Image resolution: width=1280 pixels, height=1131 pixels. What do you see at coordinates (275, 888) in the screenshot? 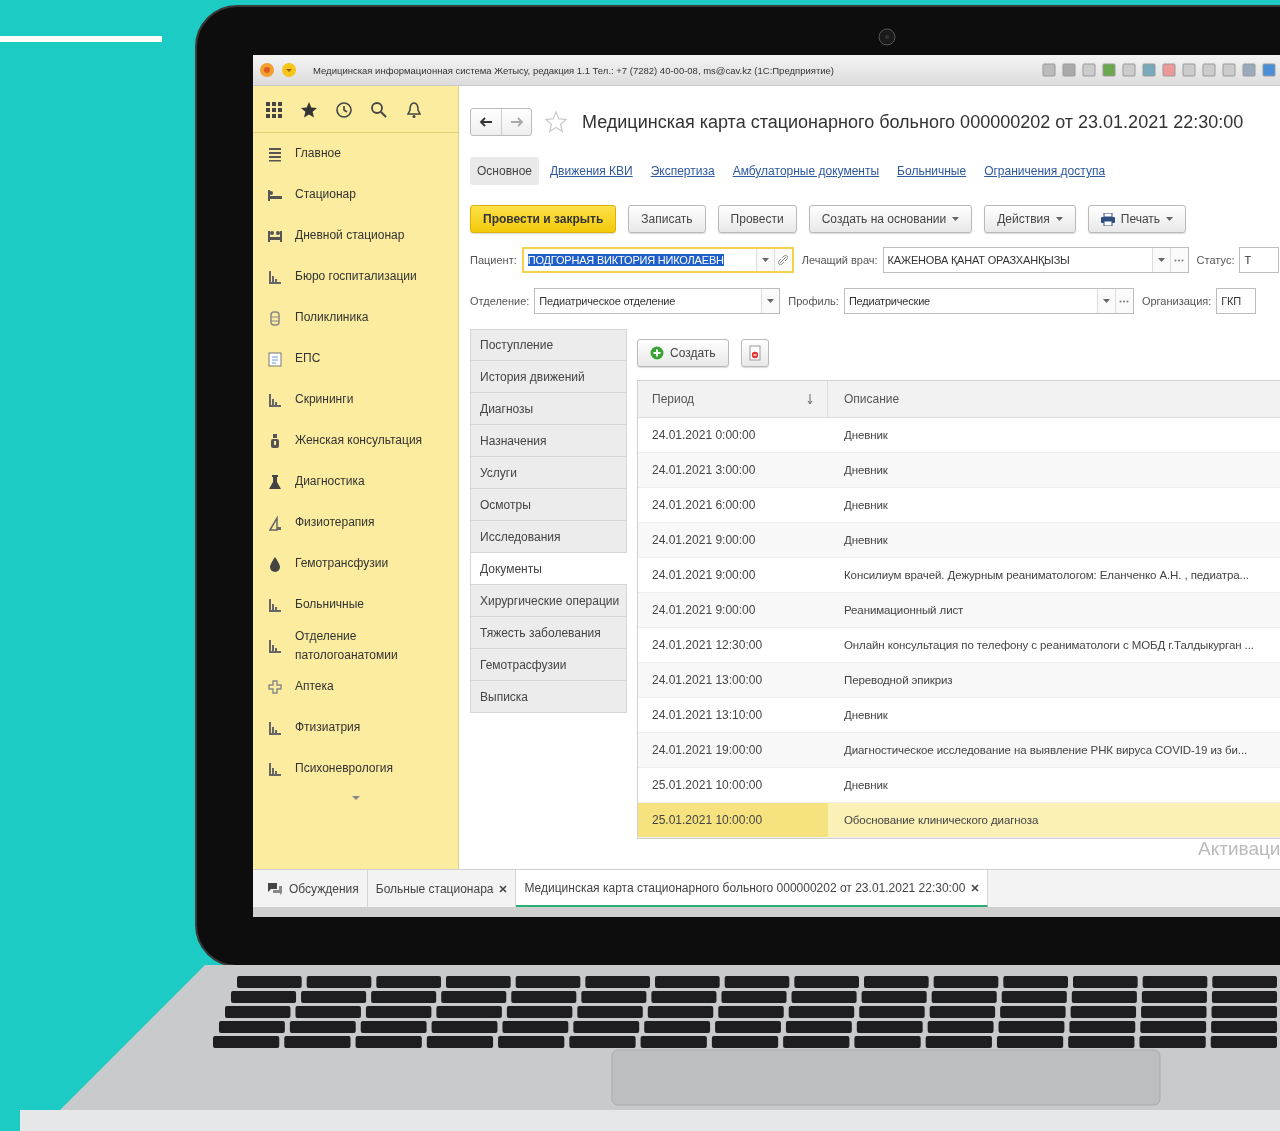
I see `chat-icon` at bounding box center [275, 888].